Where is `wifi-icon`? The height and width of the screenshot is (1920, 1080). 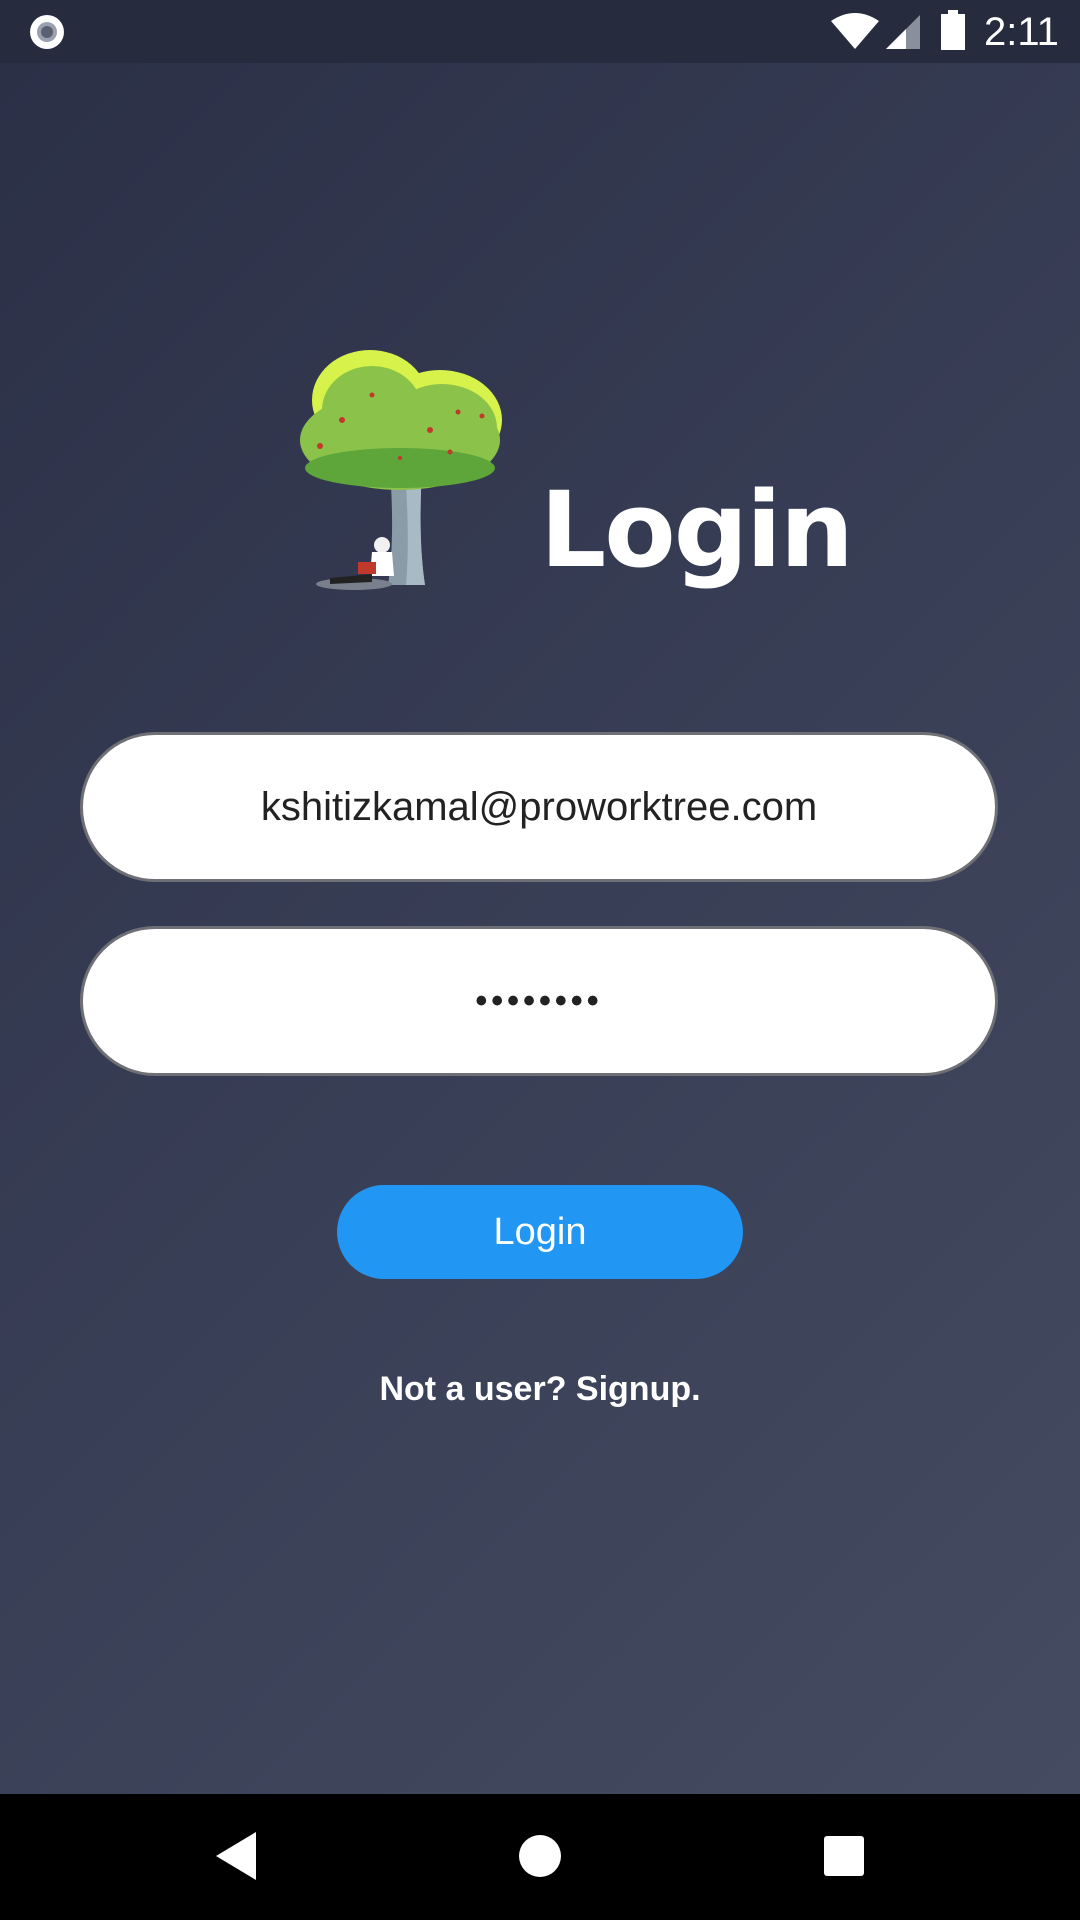
wifi-icon is located at coordinates (855, 31).